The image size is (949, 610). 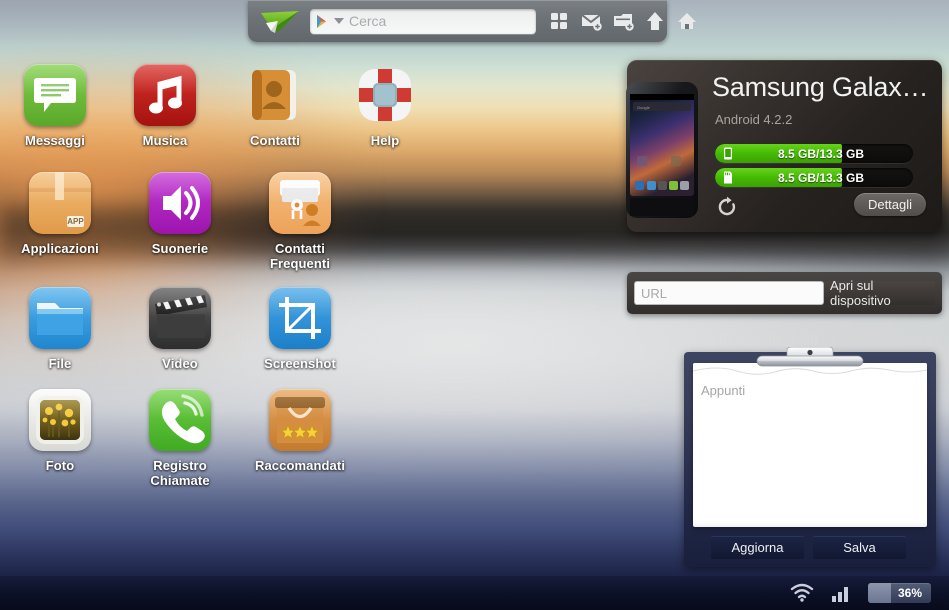 I want to click on refresh-icon, so click(x=727, y=207).